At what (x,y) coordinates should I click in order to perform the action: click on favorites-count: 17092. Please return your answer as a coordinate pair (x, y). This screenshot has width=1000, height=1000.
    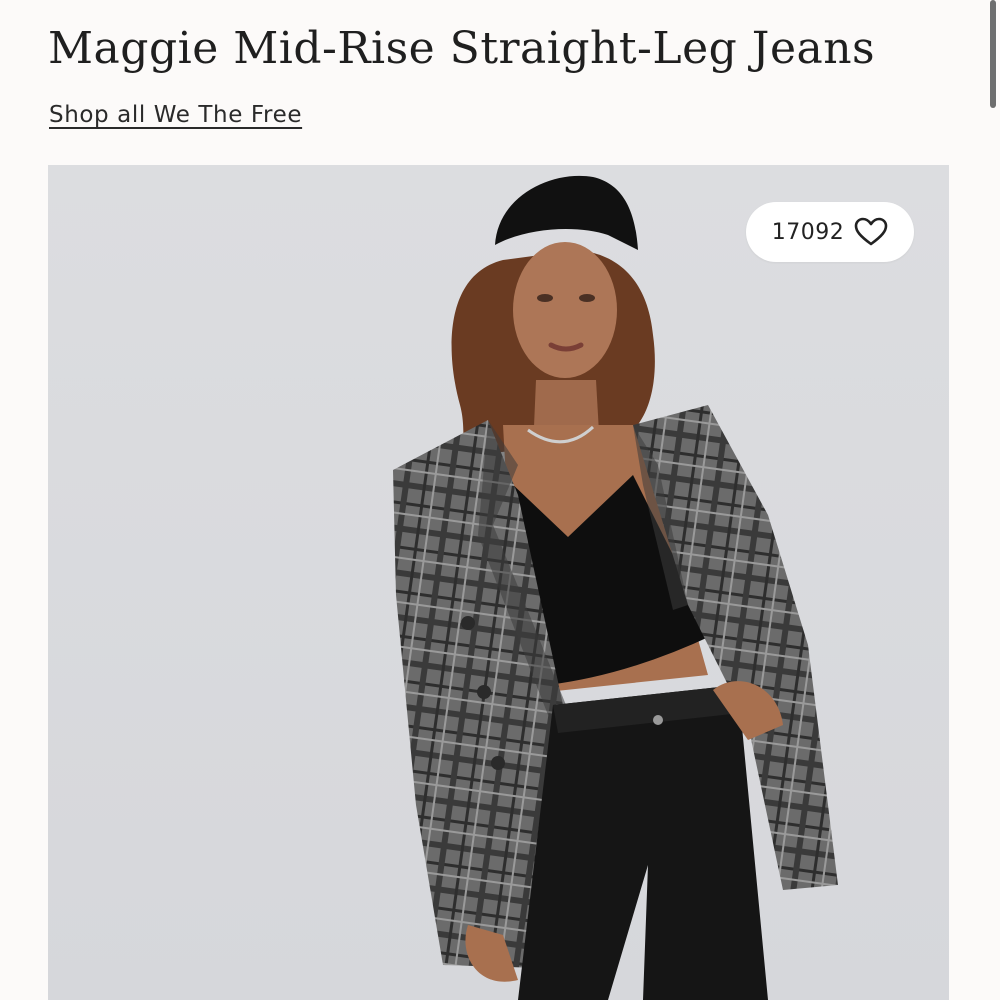
    Looking at the image, I should click on (808, 232).